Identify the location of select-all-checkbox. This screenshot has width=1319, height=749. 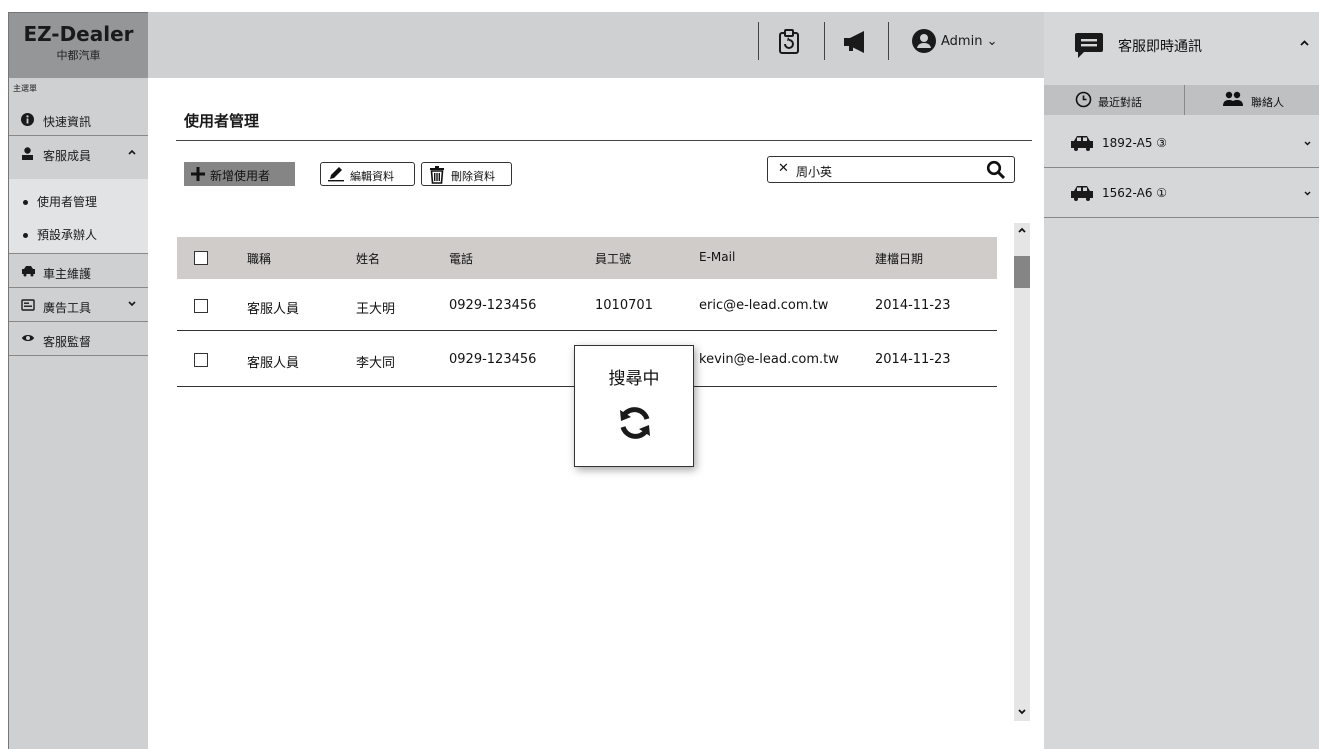
(201, 258).